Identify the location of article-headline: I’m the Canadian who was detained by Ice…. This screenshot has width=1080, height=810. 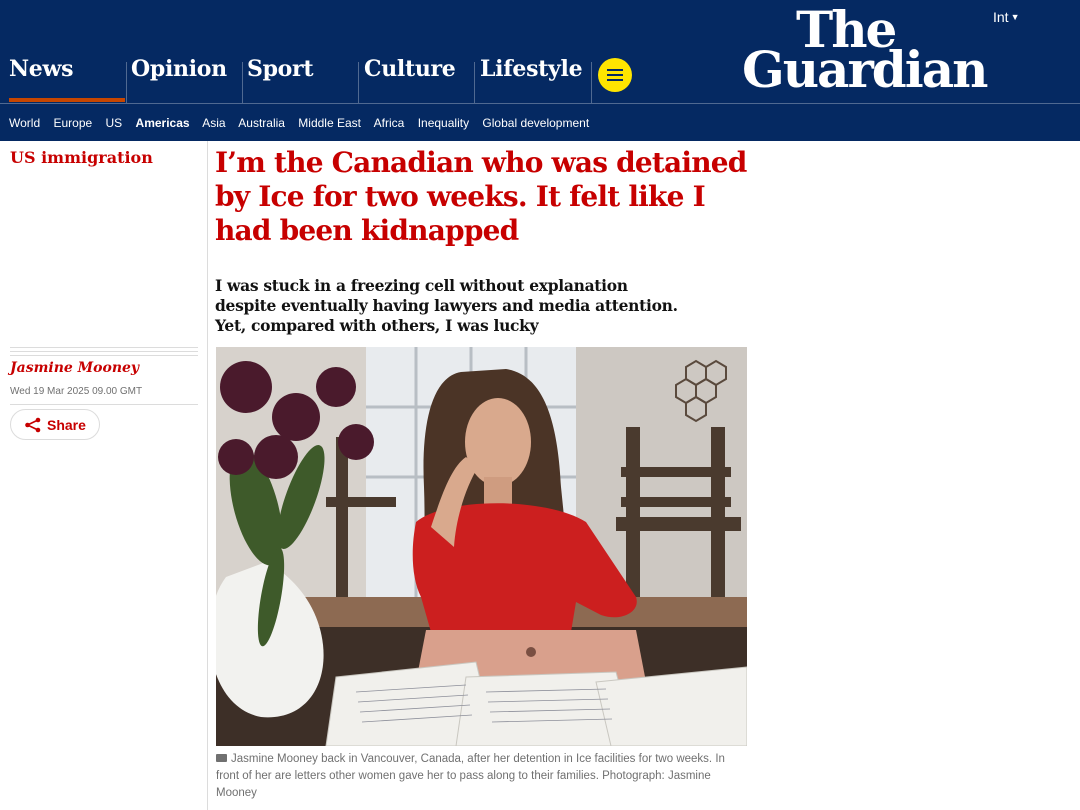
(481, 196).